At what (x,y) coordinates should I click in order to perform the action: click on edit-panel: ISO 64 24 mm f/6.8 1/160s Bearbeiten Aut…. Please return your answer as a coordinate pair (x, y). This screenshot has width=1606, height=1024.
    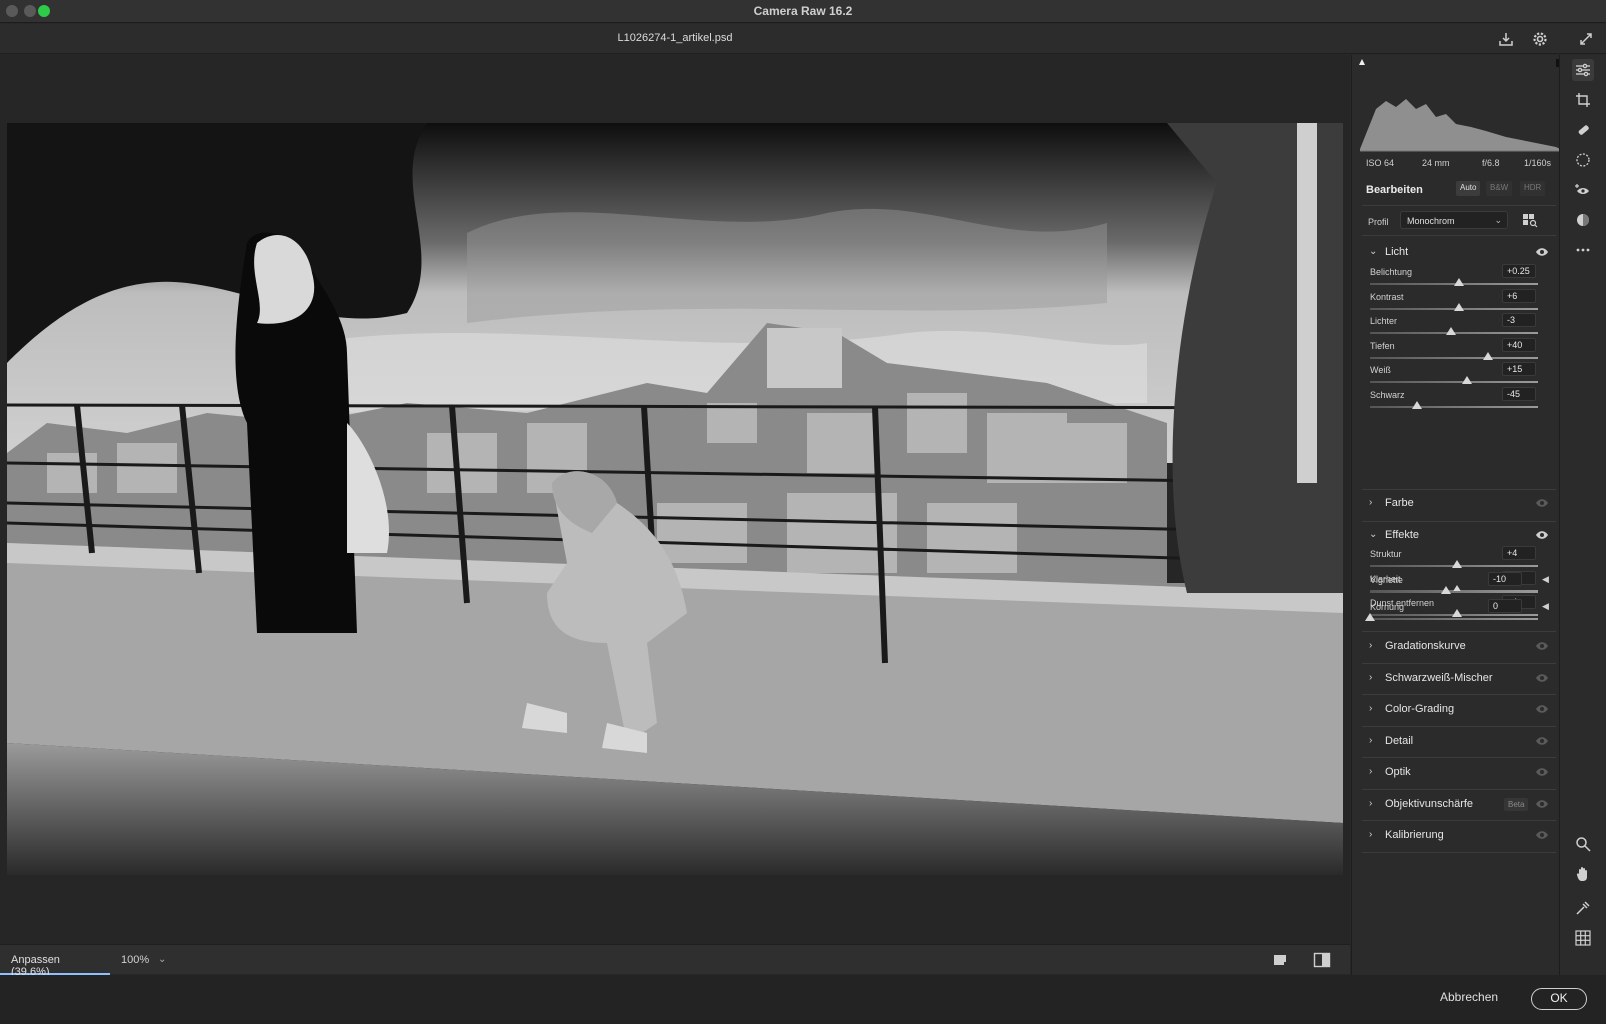
    Looking at the image, I should click on (1458, 515).